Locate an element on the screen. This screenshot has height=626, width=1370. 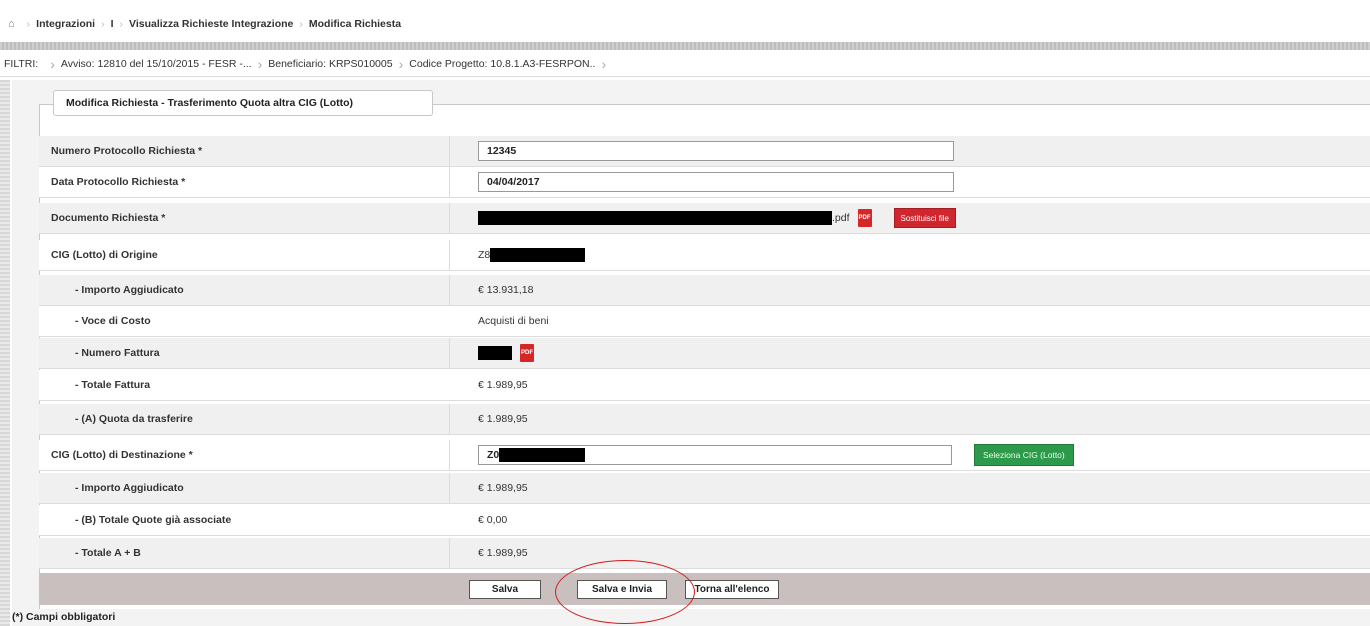
header-band is located at coordinates (685, 46).